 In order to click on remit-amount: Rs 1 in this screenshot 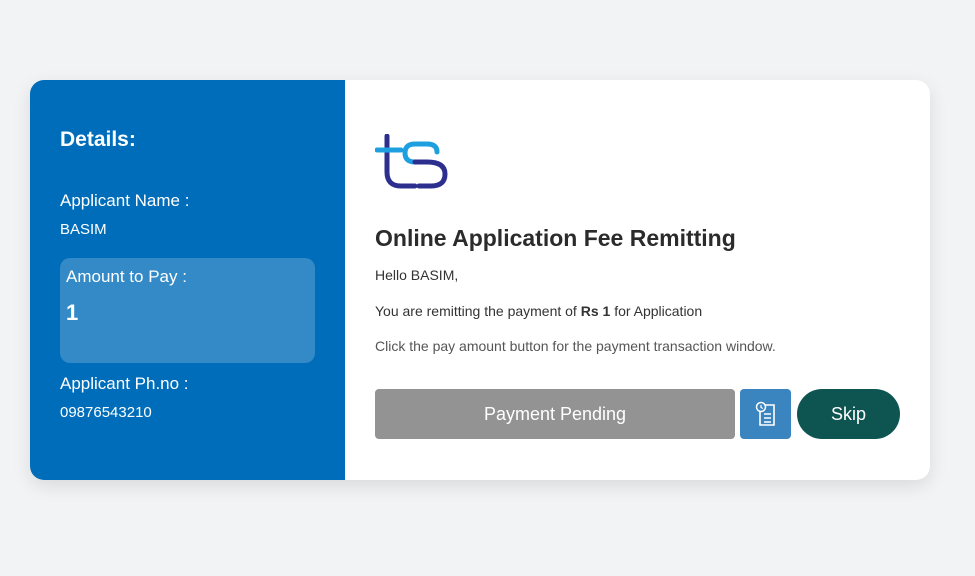, I will do `click(595, 311)`.